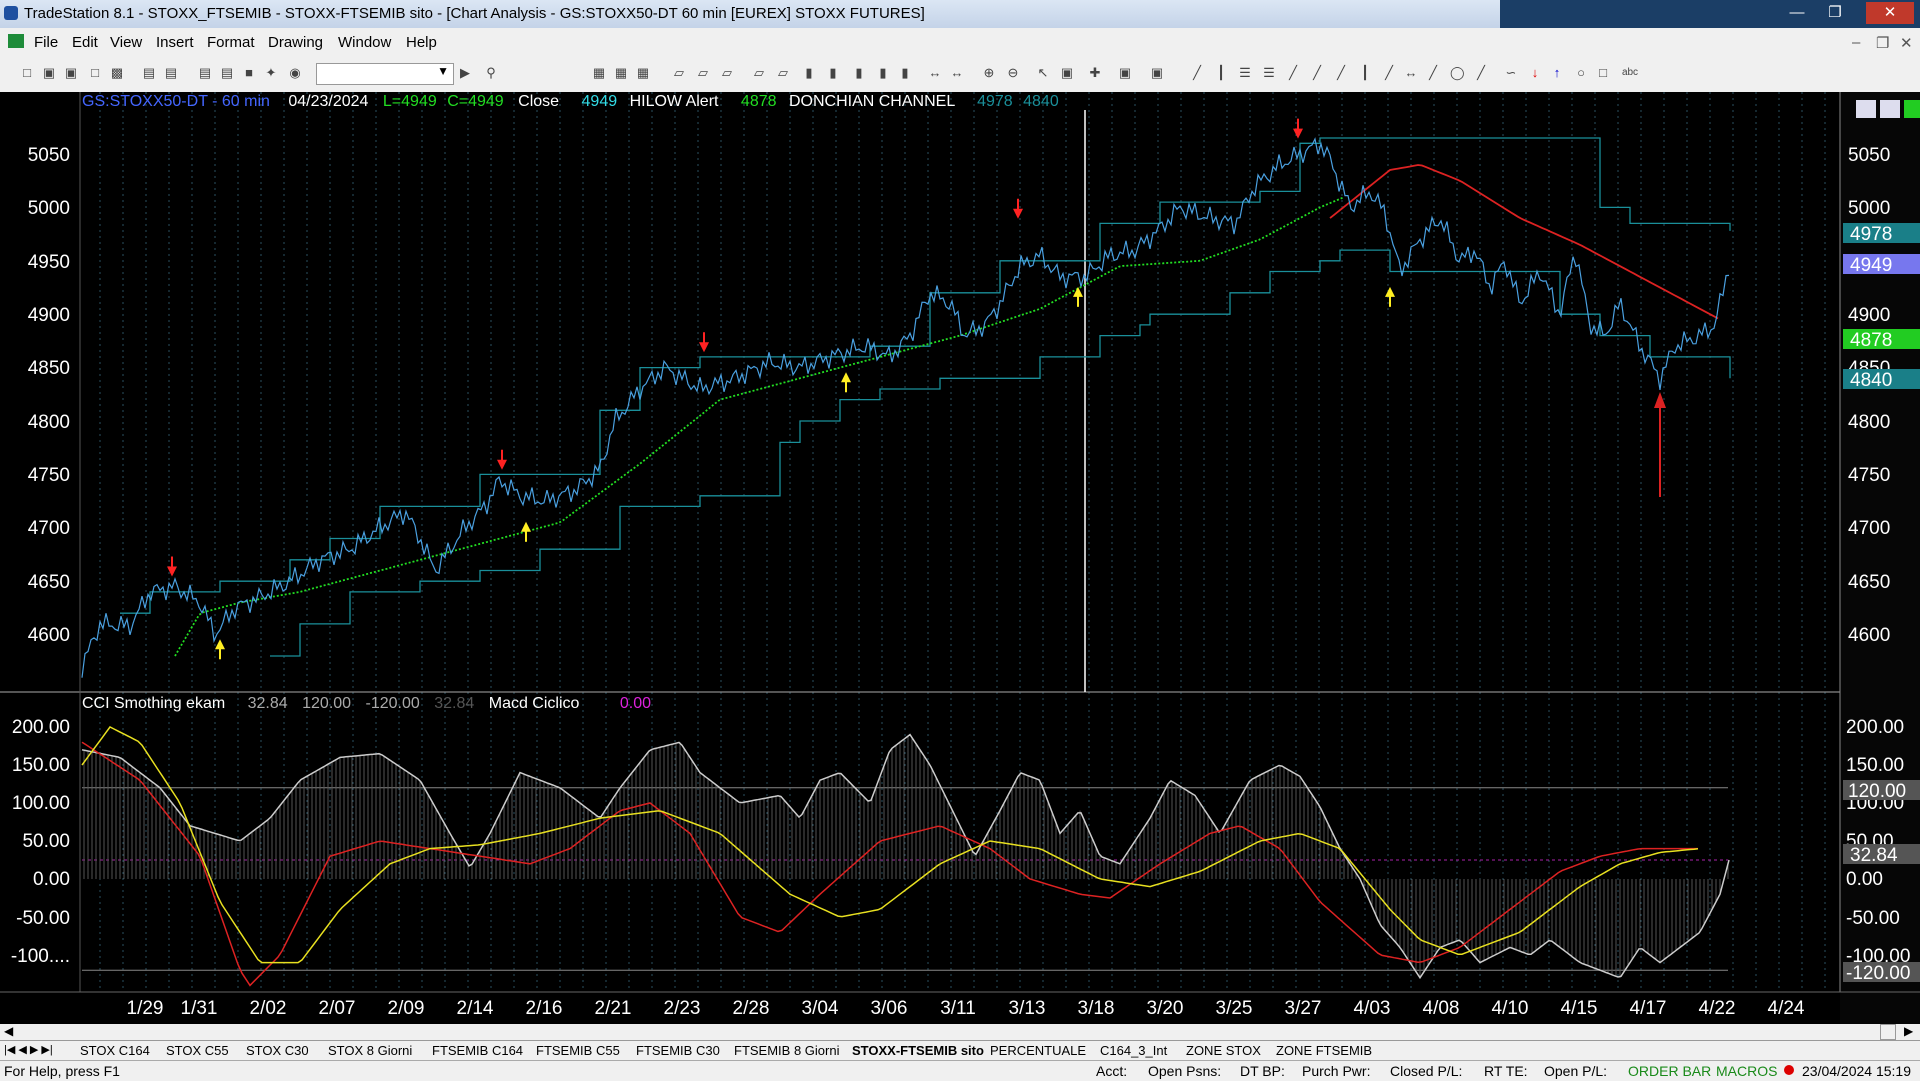 The height and width of the screenshot is (1081, 1920). Describe the element at coordinates (1866, 109) in the screenshot. I see `chart-minimize-button` at that location.